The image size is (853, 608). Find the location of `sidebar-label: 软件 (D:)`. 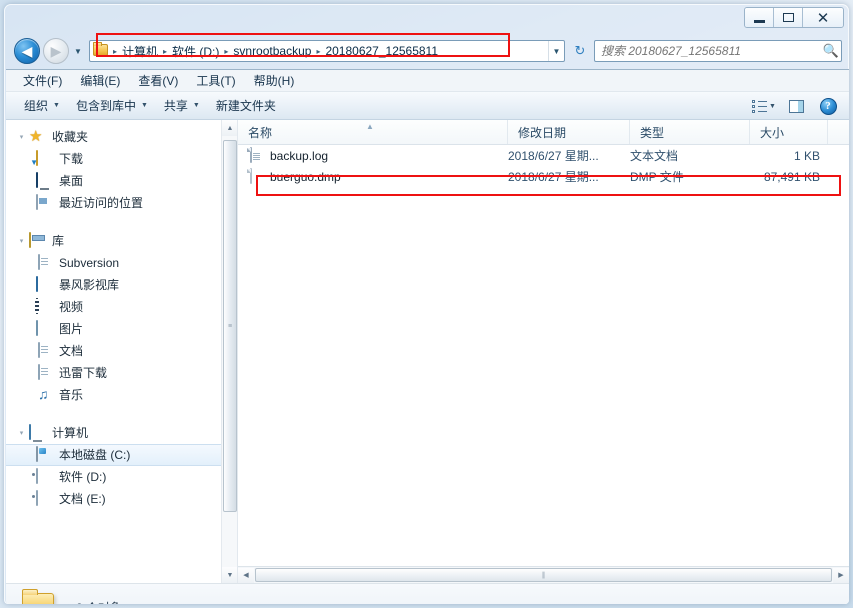

sidebar-label: 软件 (D:) is located at coordinates (83, 477).